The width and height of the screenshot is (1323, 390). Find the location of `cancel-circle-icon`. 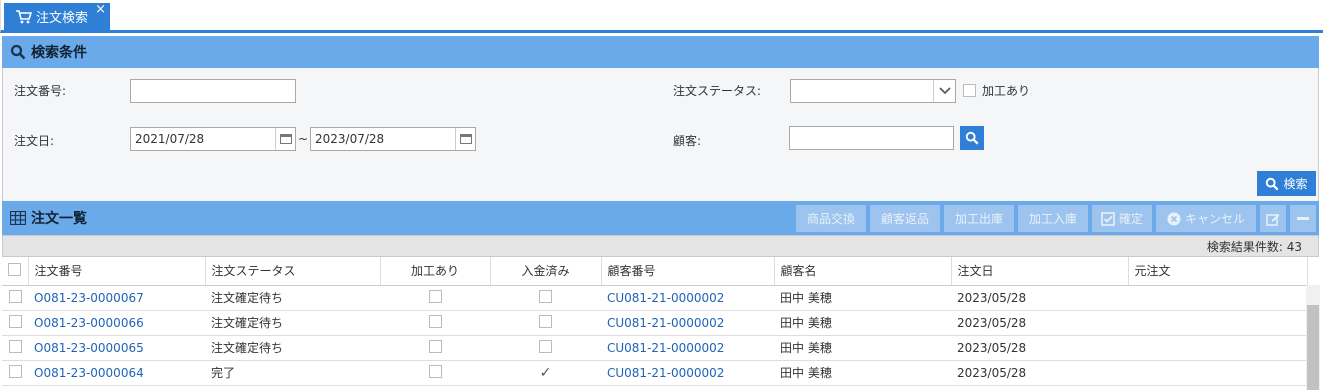

cancel-circle-icon is located at coordinates (1174, 218).